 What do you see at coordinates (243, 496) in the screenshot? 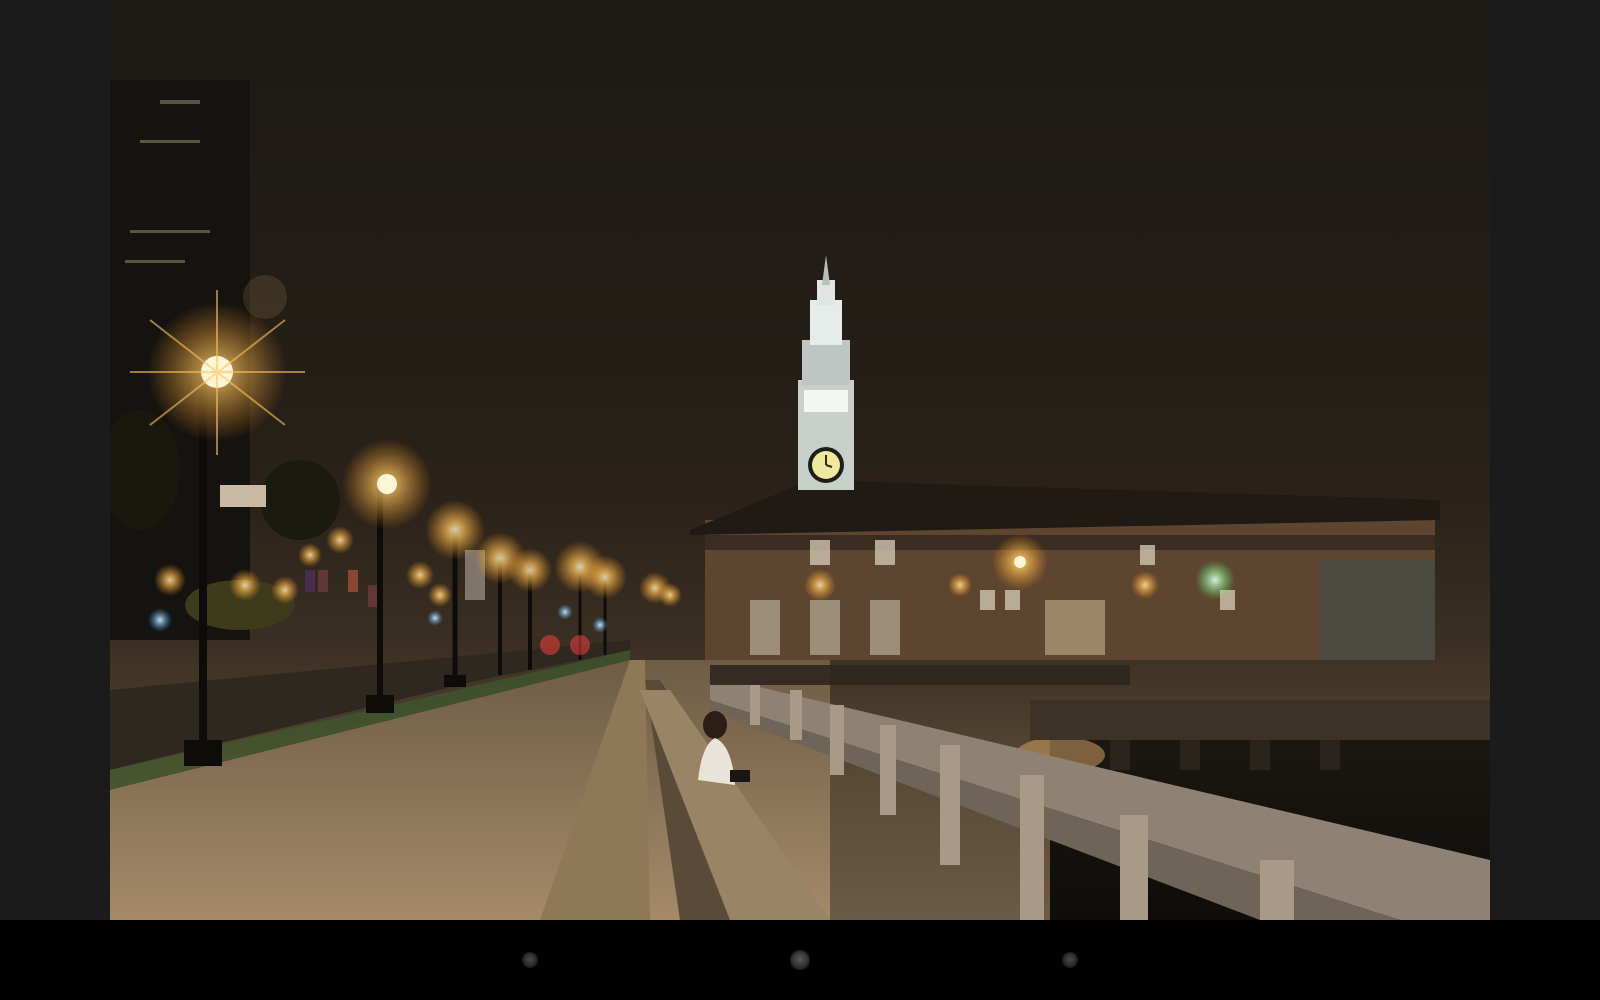
I see `street-sign` at bounding box center [243, 496].